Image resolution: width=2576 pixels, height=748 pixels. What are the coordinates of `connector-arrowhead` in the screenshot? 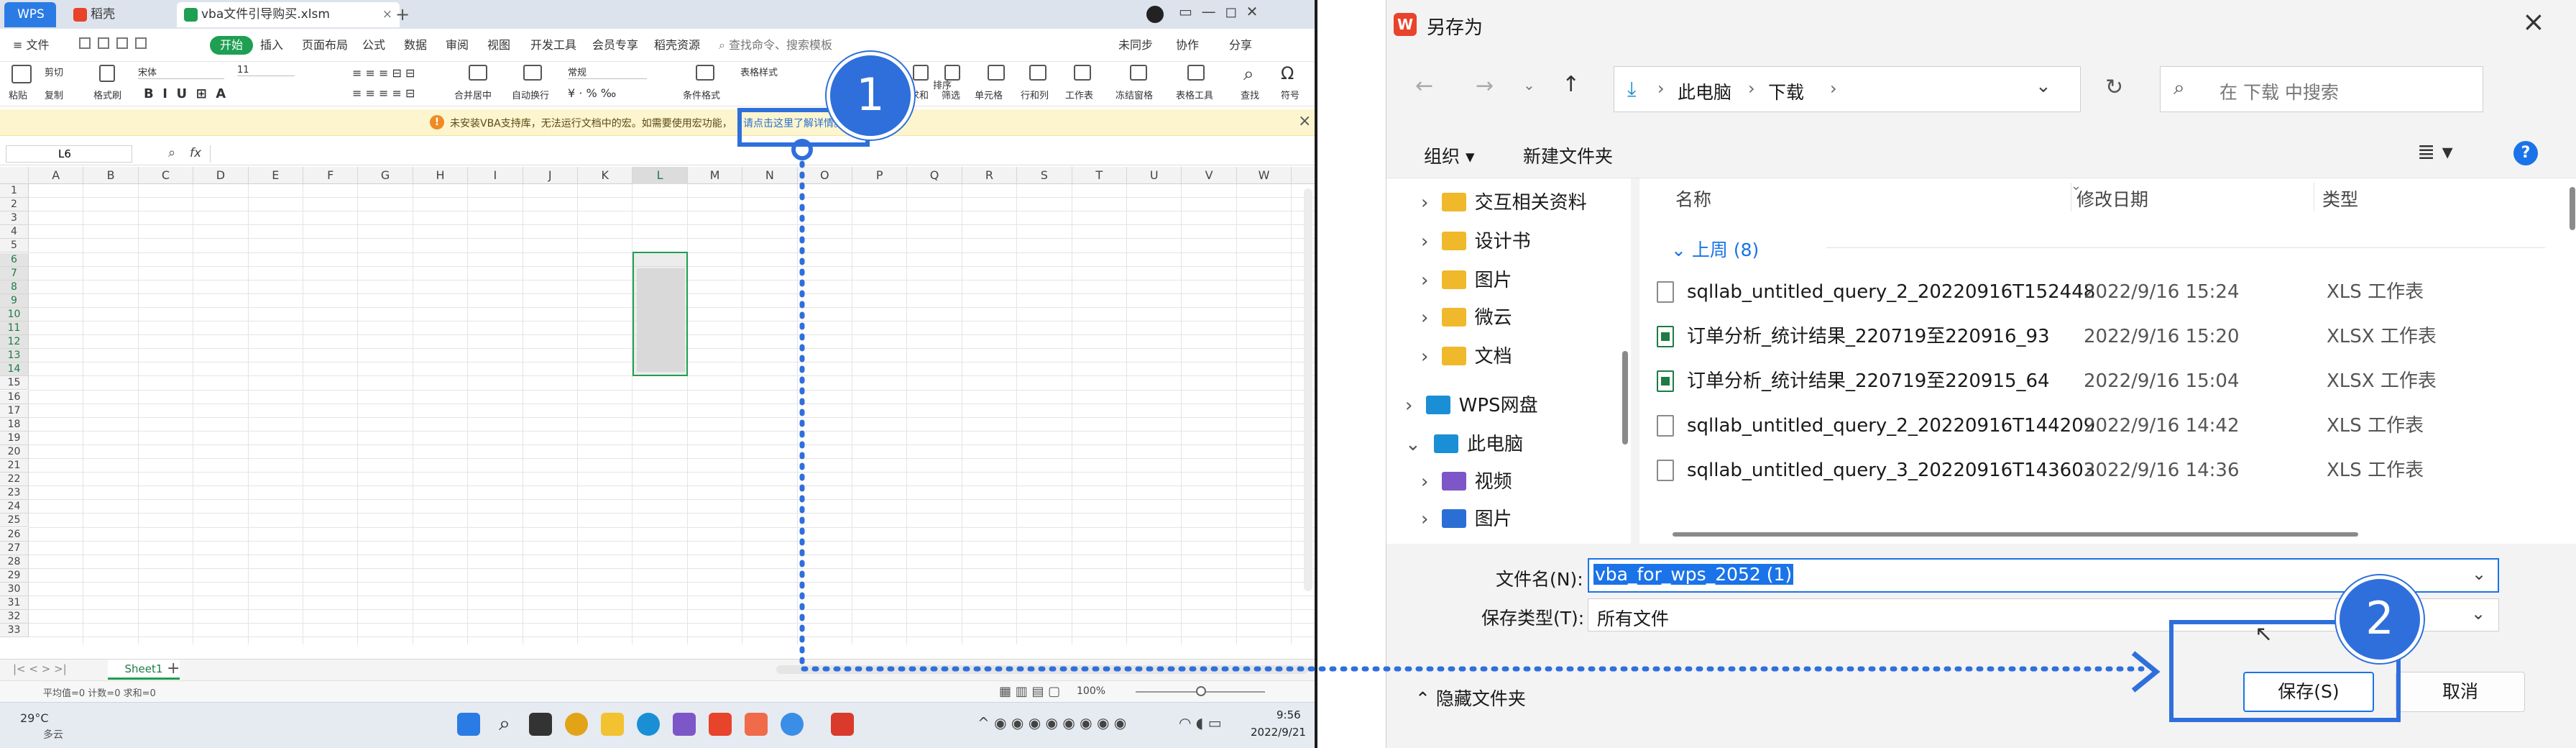 It's located at (2146, 672).